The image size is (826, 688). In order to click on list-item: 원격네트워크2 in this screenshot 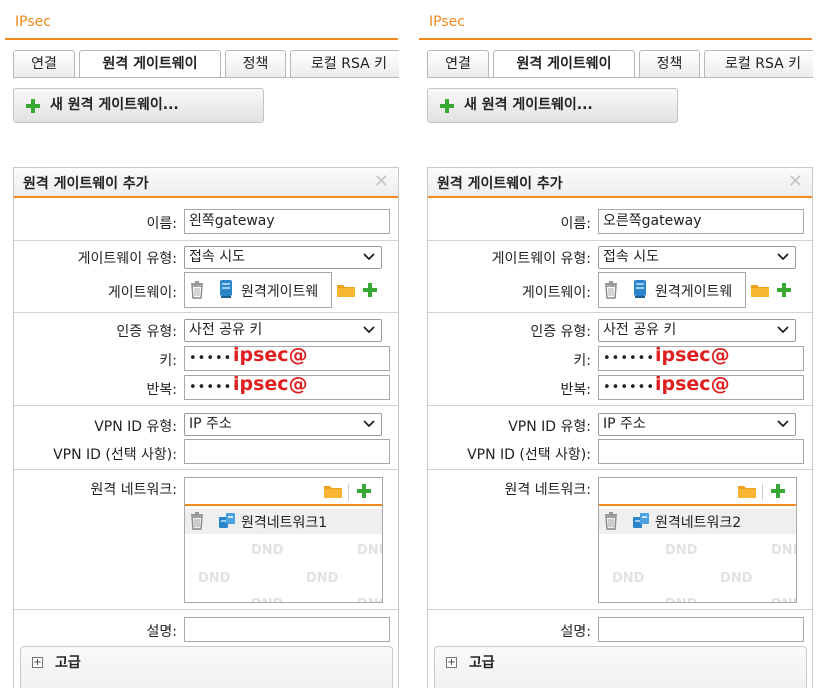, I will do `click(697, 521)`.